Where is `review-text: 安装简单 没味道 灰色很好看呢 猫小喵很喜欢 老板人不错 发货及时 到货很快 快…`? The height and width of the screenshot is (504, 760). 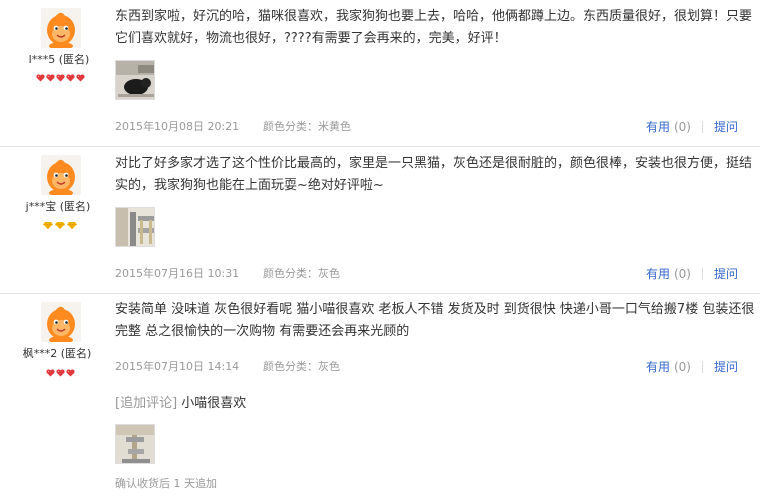 review-text: 安装简单 没味道 灰色很好看呢 猫小喵很喜欢 老板人不错 发货及时 到货很快 快… is located at coordinates (435, 320).